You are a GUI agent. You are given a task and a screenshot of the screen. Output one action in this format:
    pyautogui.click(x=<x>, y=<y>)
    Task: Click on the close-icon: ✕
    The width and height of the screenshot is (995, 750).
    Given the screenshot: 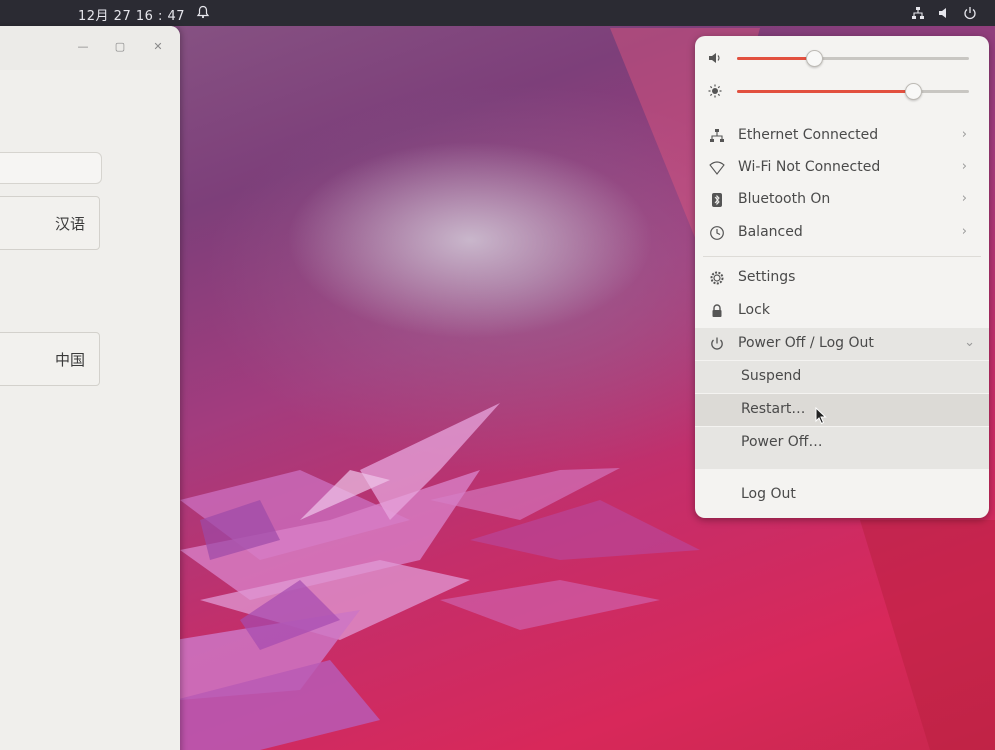 What is the action you would take?
    pyautogui.click(x=158, y=47)
    